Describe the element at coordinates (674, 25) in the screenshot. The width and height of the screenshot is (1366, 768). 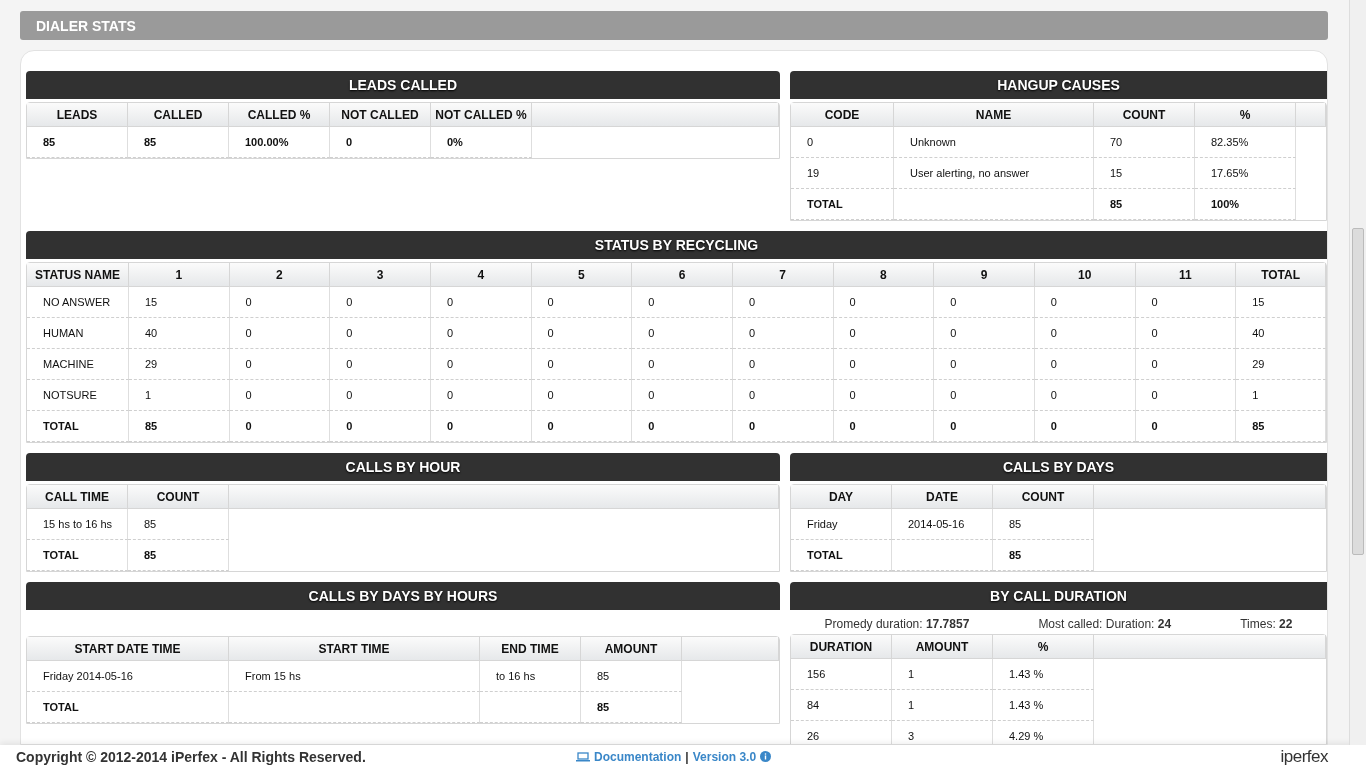
I see `page-title: DIALER STATS` at that location.